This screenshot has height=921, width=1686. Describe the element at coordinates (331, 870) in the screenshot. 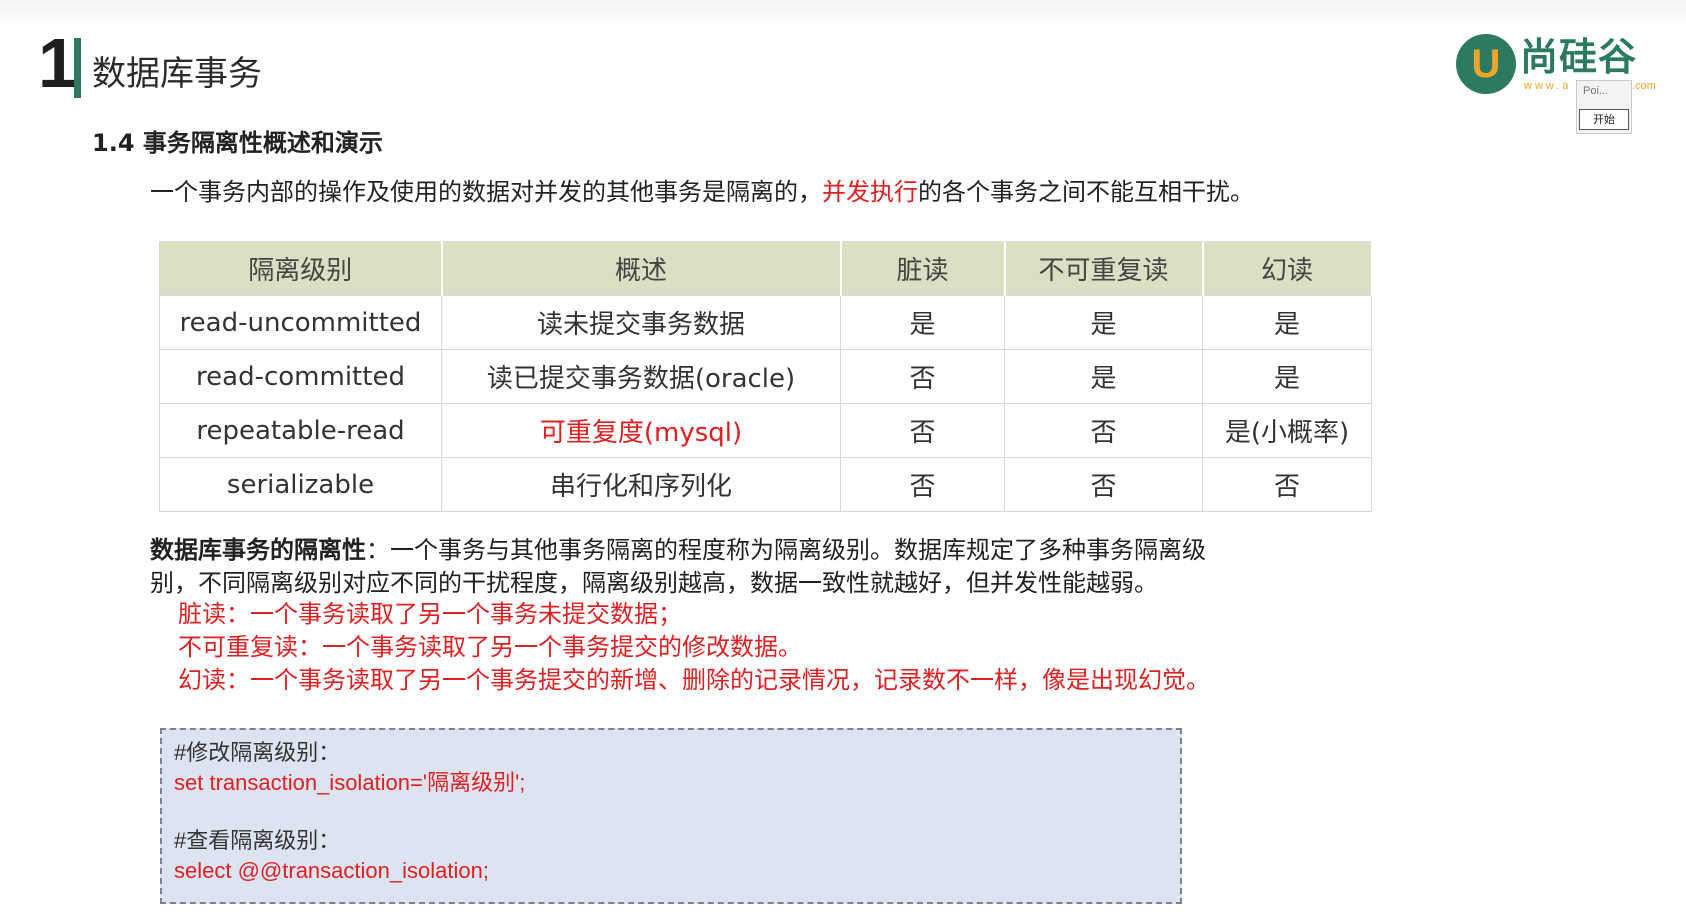

I see `code-select-statement: select @@transaction_isolation;` at that location.